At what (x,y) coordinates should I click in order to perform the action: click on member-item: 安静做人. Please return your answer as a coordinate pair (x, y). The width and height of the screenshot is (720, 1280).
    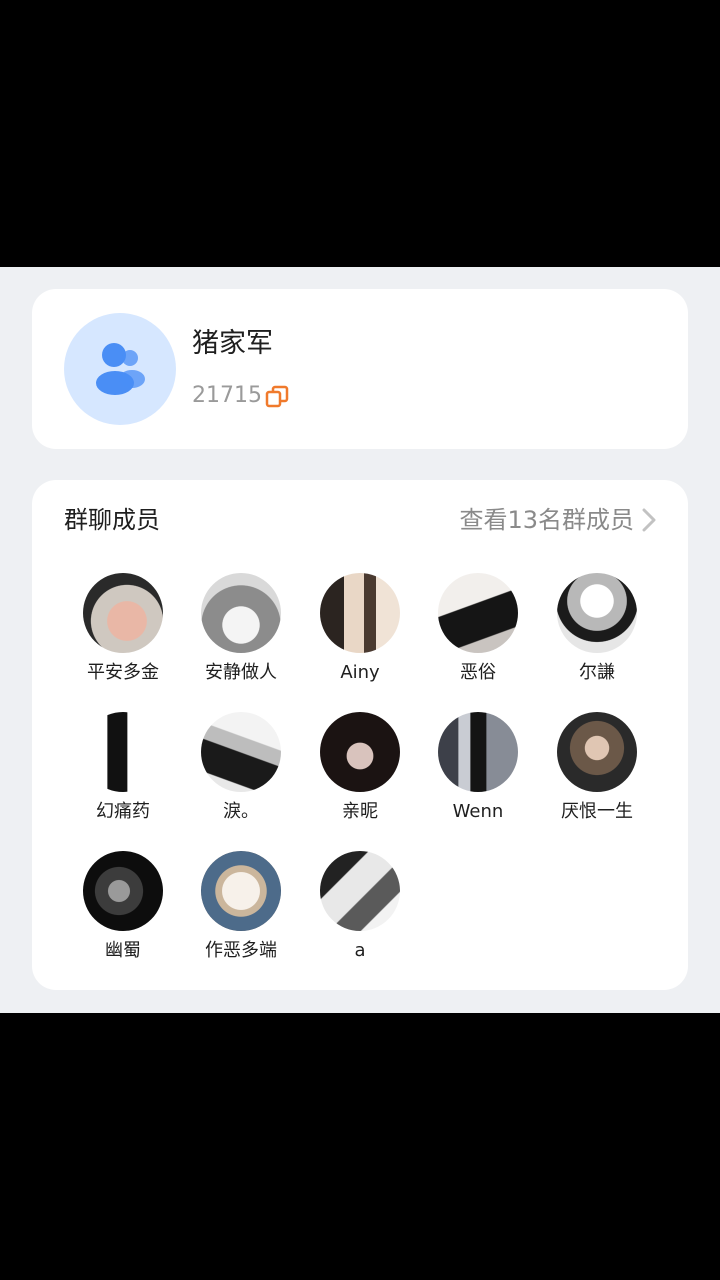
    Looking at the image, I should click on (241, 638).